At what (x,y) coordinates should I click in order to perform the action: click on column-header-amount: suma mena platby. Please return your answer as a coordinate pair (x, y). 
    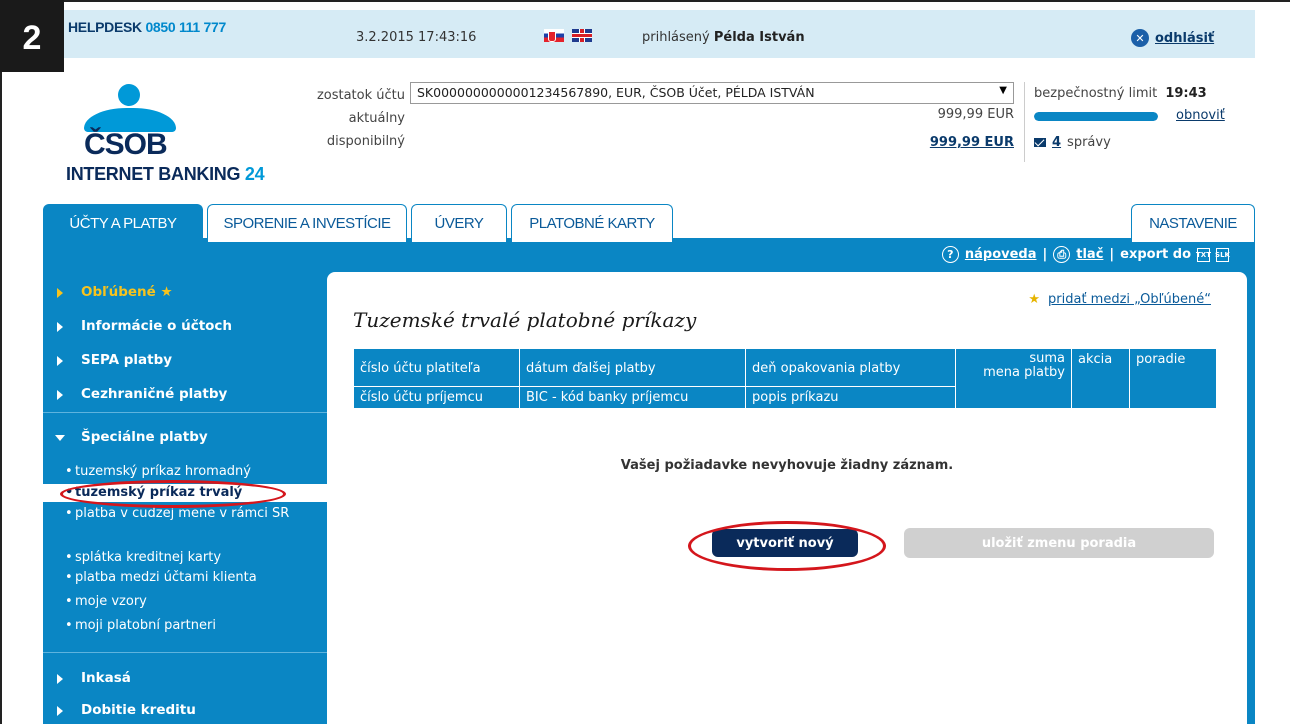
    Looking at the image, I should click on (1013, 378).